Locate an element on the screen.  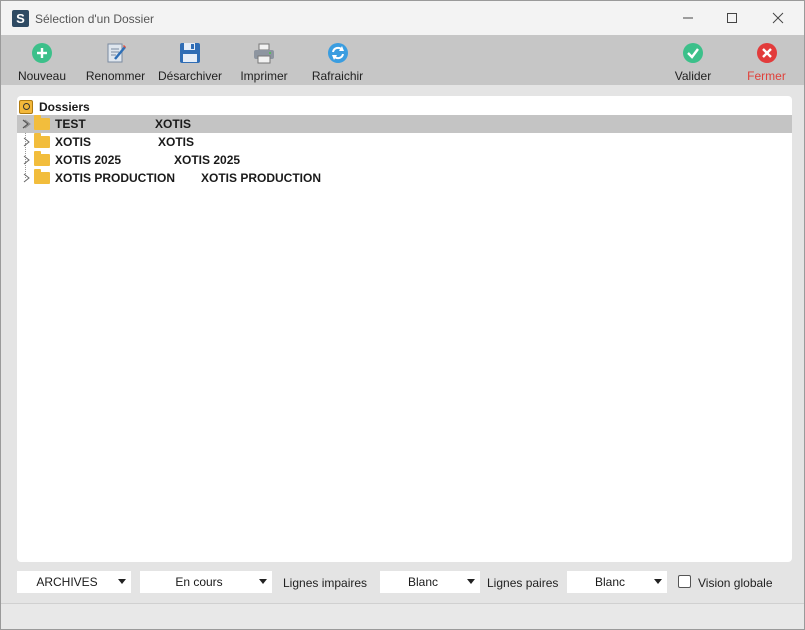
close-icon is located at coordinates (778, 18).